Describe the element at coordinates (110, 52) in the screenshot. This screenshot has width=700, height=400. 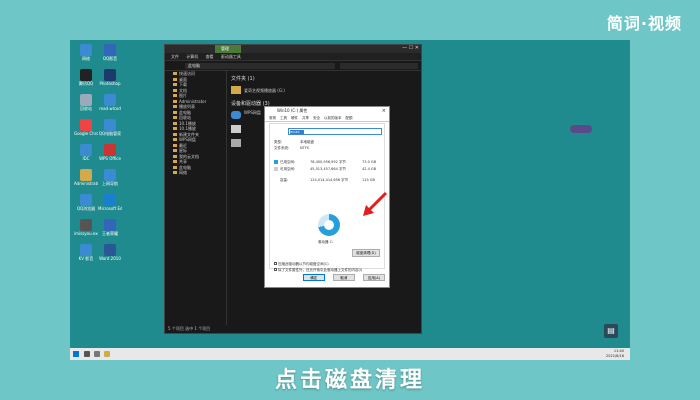
I see `desktop-icon: QQ影音` at that location.